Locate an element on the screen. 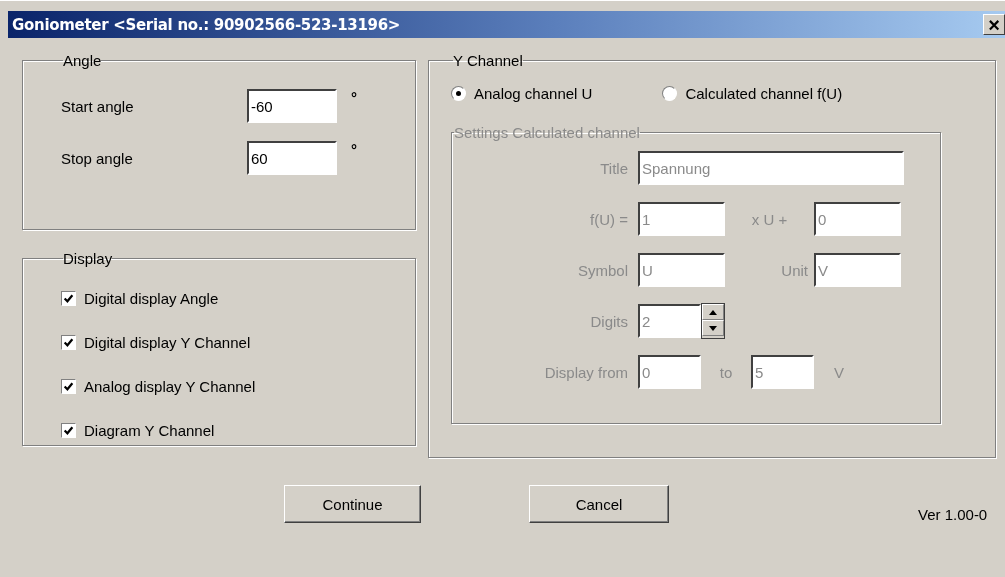  unit-text: V is located at coordinates (839, 372).